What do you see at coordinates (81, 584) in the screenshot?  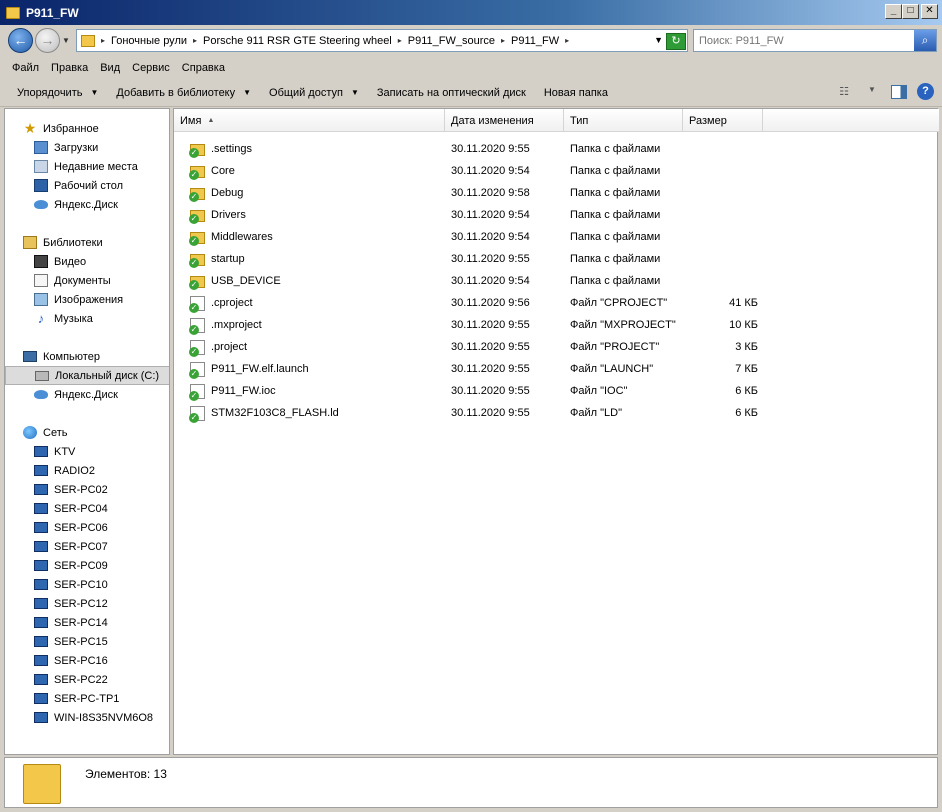 I see `nav-item-label: SER-PC10` at bounding box center [81, 584].